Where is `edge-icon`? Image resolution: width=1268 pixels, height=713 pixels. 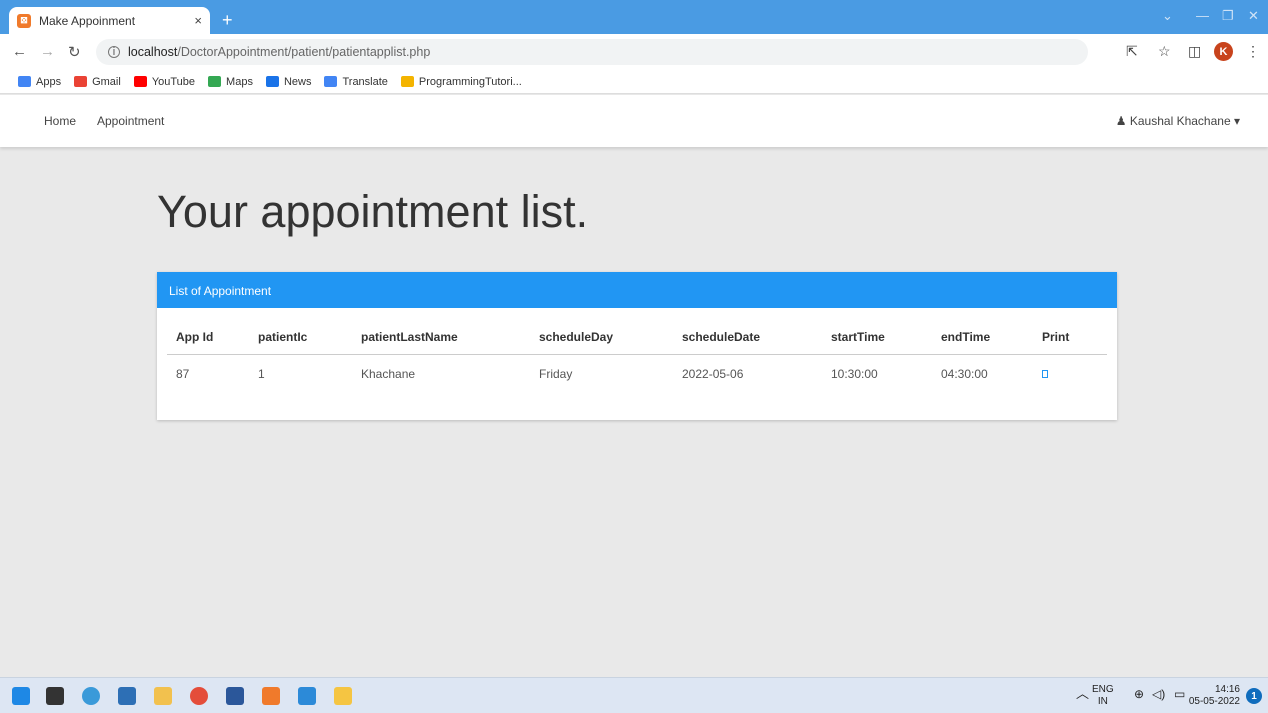 edge-icon is located at coordinates (91, 696).